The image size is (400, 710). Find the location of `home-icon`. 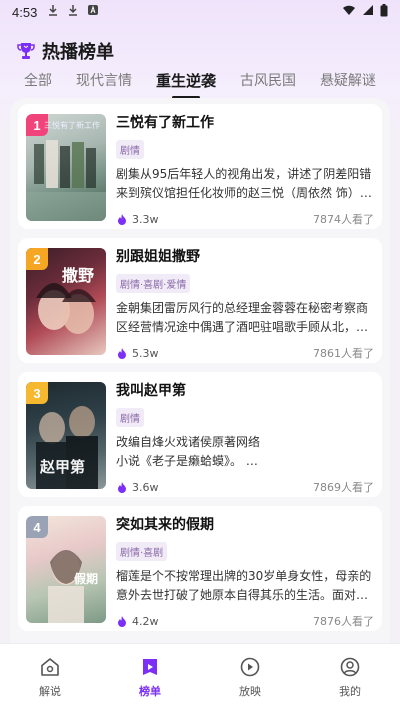

home-icon is located at coordinates (50, 667).